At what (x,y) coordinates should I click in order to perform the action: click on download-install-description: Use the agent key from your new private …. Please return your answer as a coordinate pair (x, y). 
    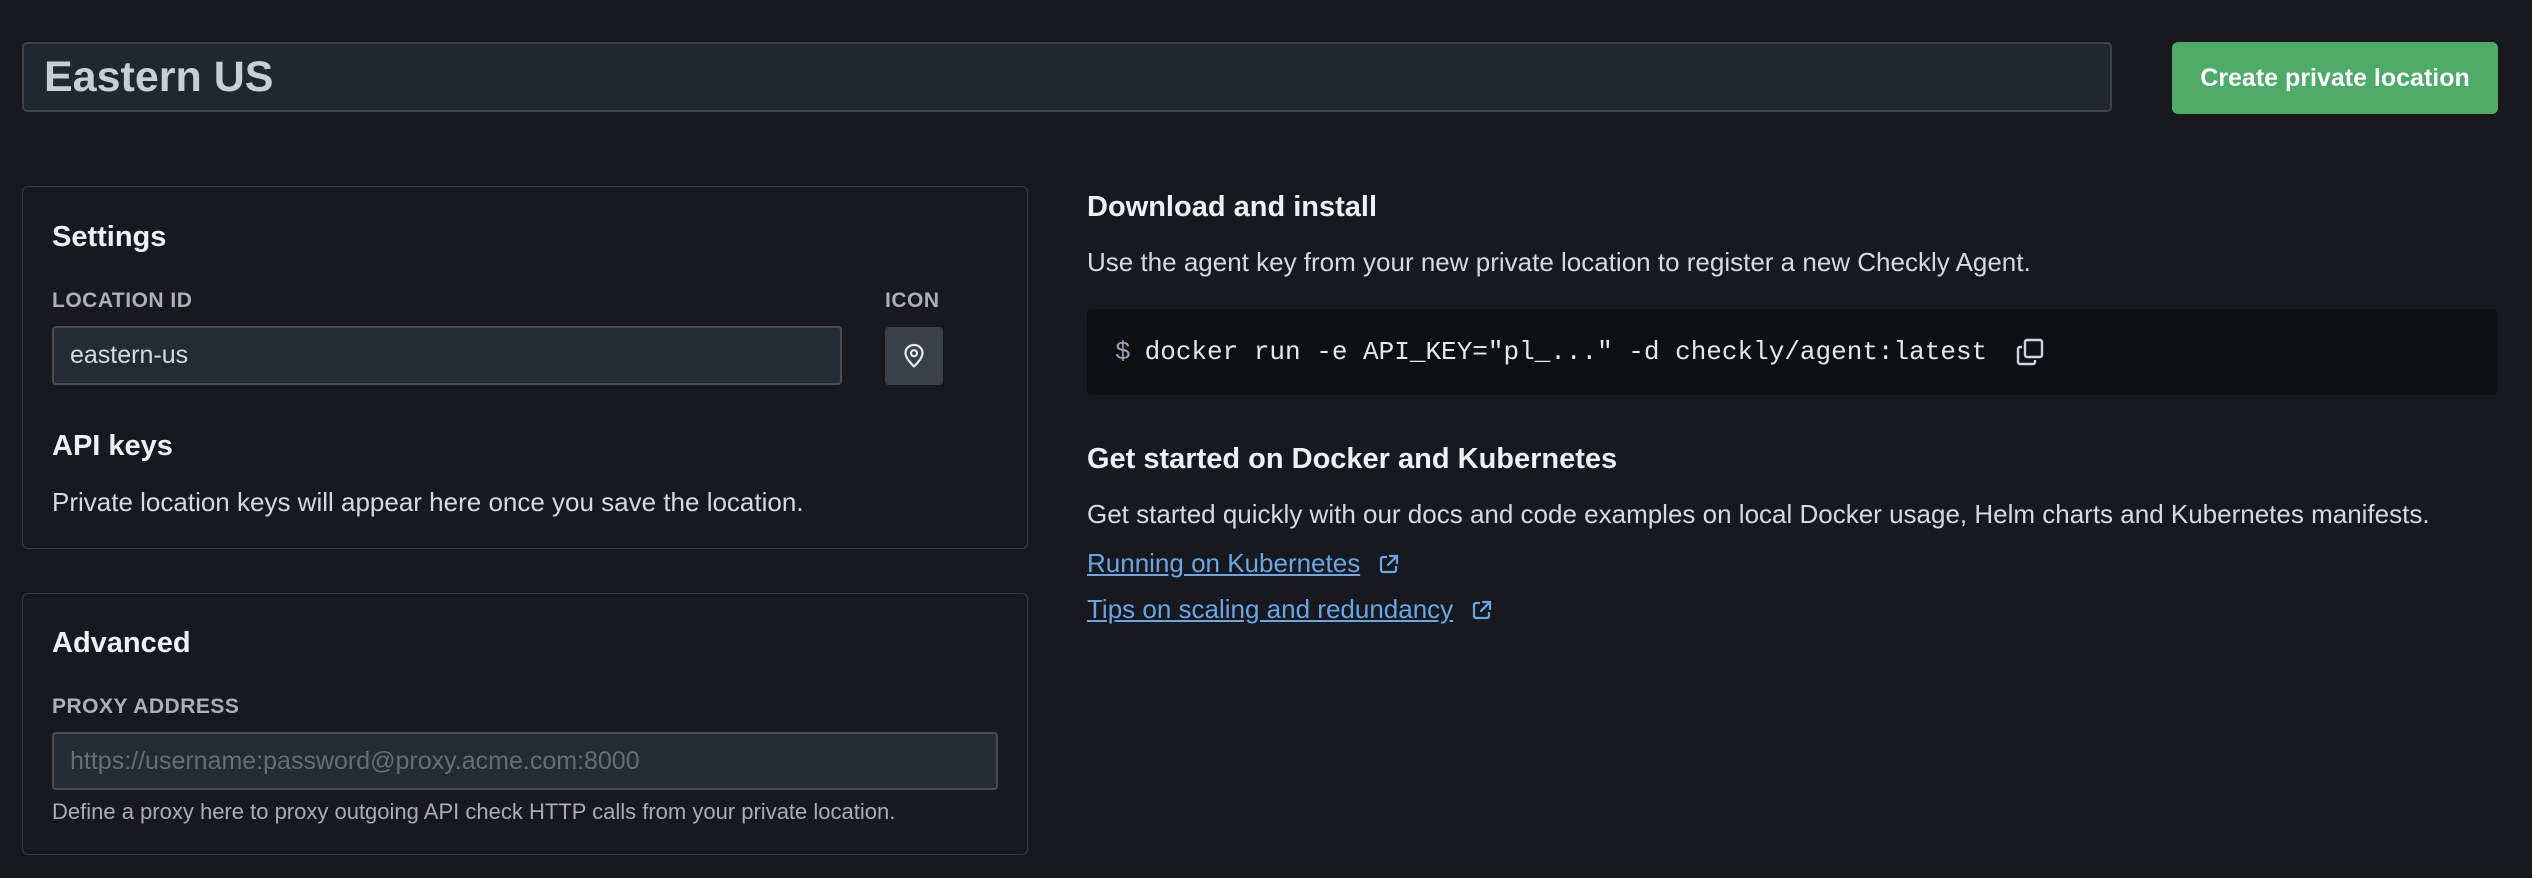
    Looking at the image, I should click on (1559, 262).